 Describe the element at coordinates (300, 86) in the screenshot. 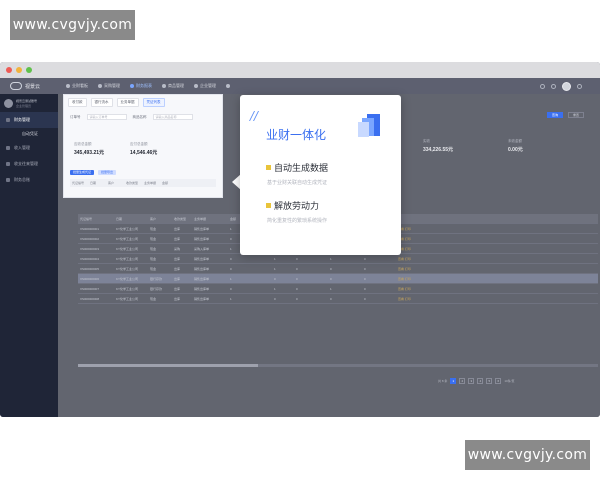

I see `top-navigation: 视景云 业财看板 采购管理 财务报表 商品管理 企业管理` at that location.